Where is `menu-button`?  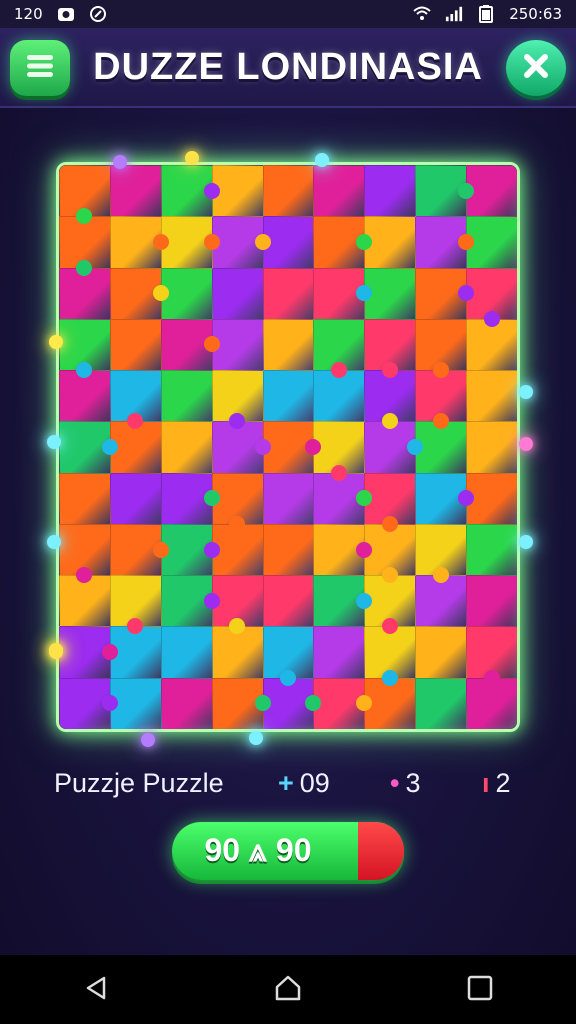
menu-button is located at coordinates (40, 68).